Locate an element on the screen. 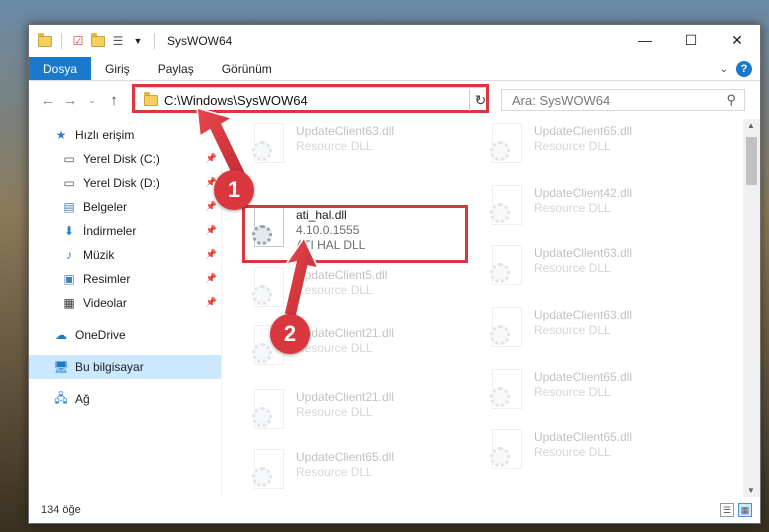  sidebar-item-label: Yerel Disk (D:) is located at coordinates (121, 183).